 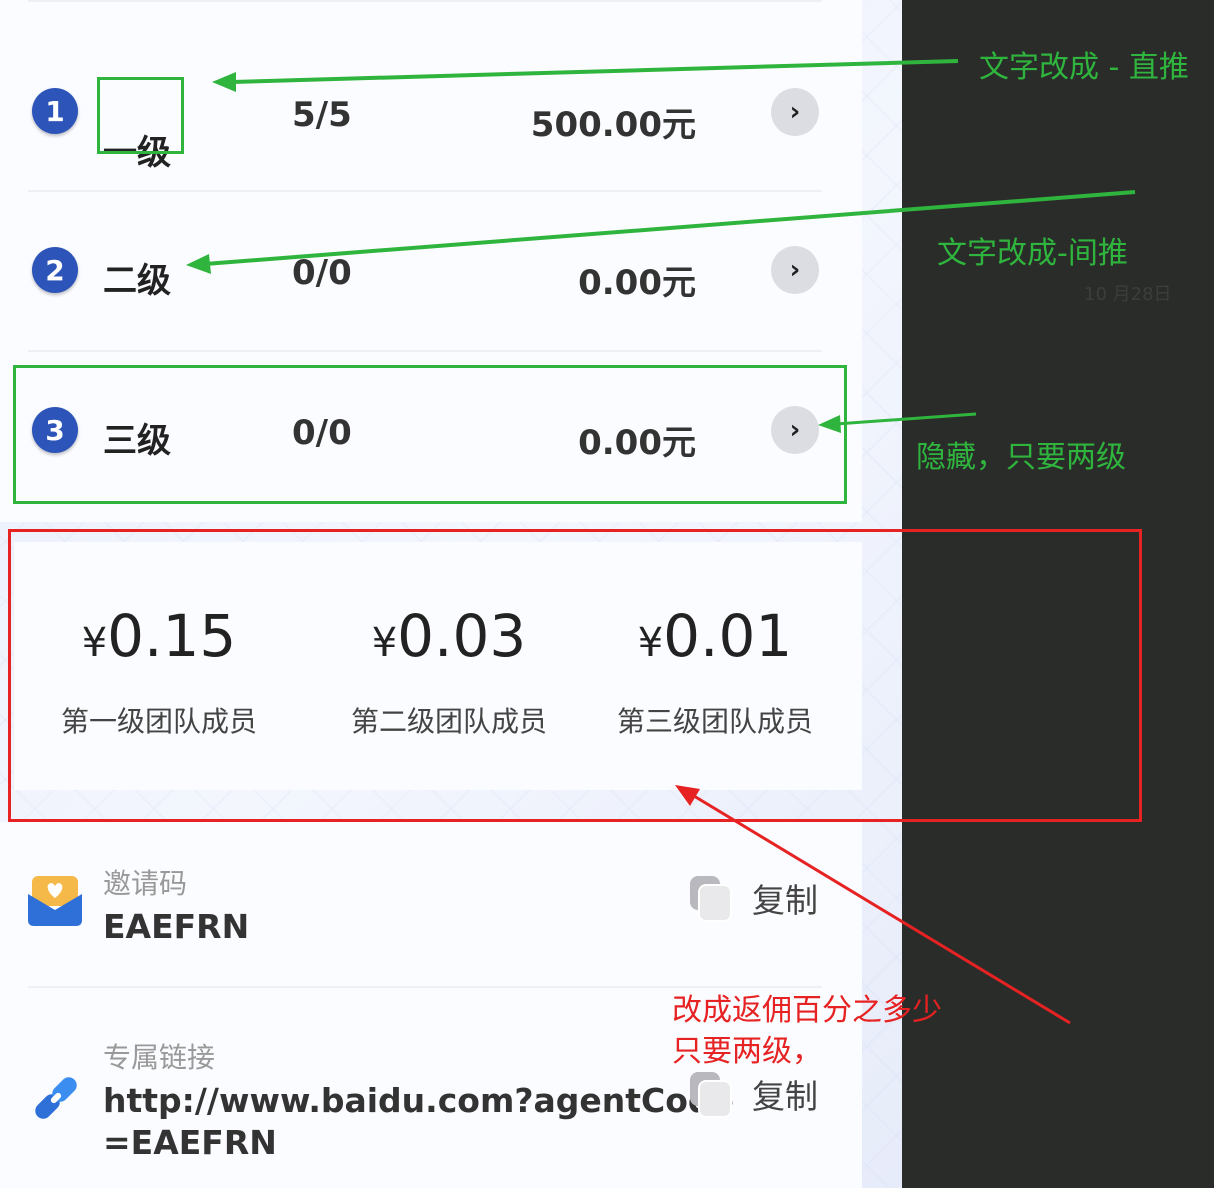 What do you see at coordinates (145, 883) in the screenshot?
I see `invite-code-label: 邀请码` at bounding box center [145, 883].